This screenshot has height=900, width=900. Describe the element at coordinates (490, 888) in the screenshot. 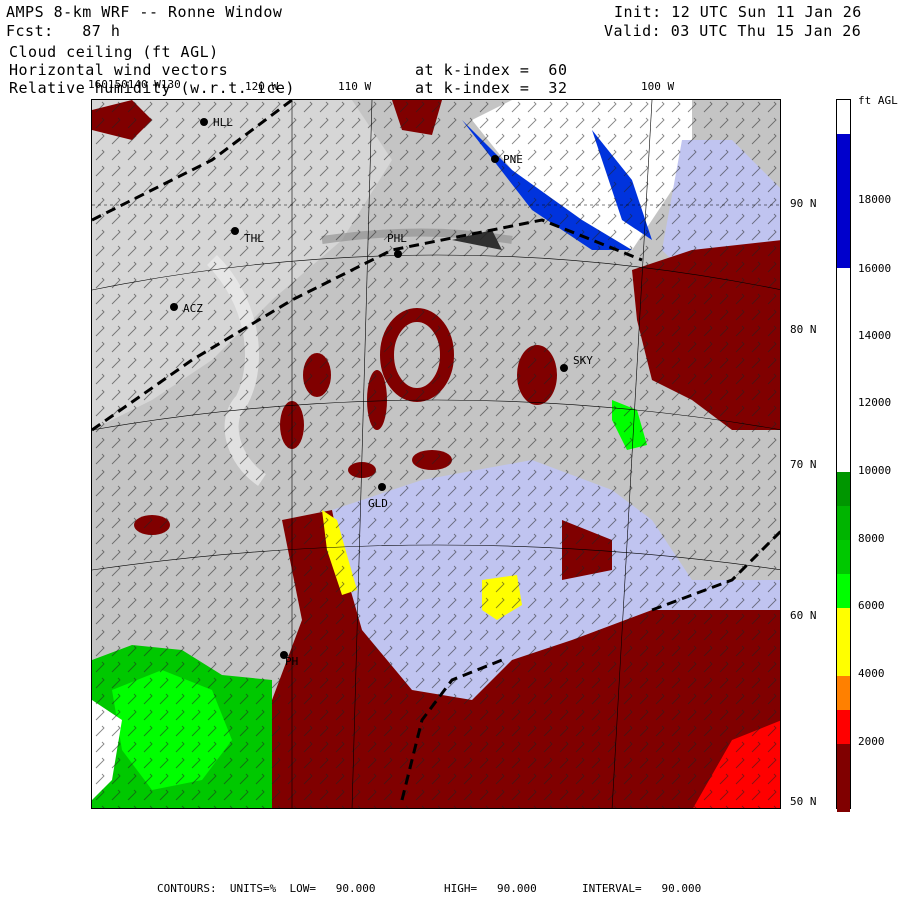

I see `footer-high: HIGH= 90.000` at that location.